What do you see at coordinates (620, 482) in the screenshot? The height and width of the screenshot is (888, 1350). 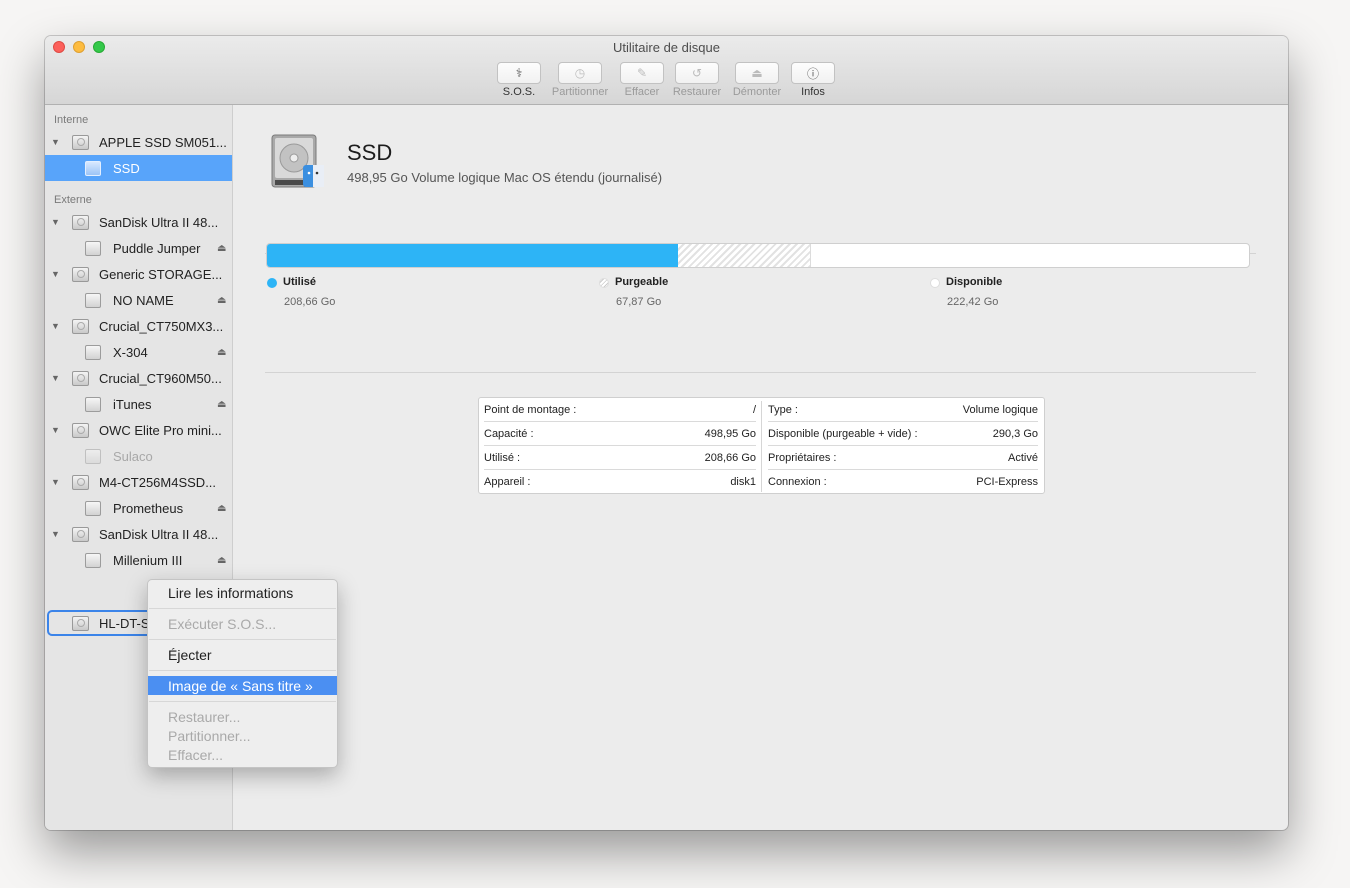 I see `info-row: Appareil : disk1` at bounding box center [620, 482].